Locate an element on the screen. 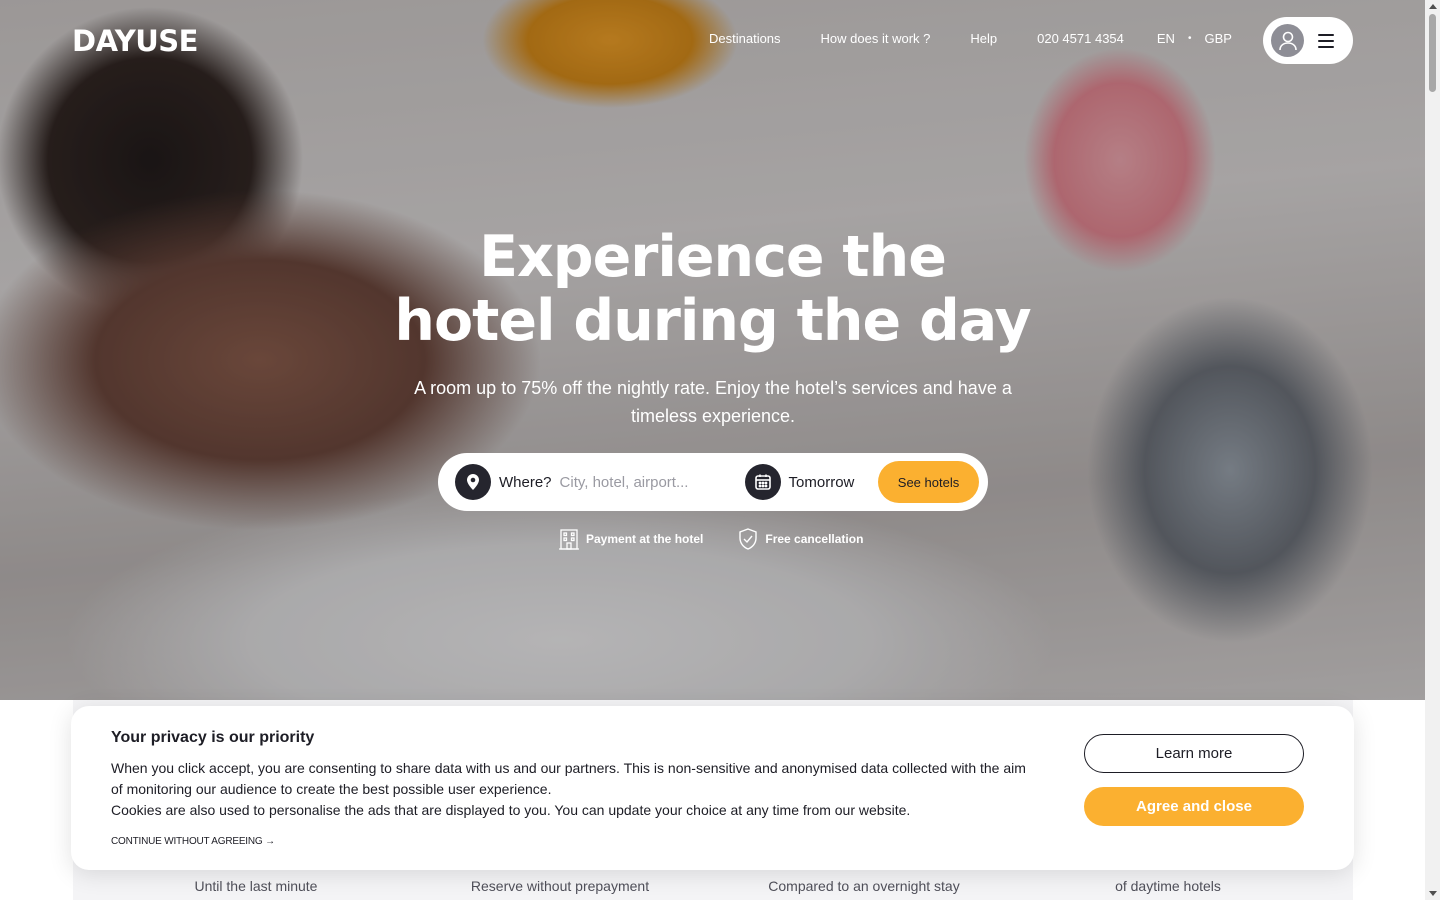  hero-title-line1: Experience the is located at coordinates (713, 257).